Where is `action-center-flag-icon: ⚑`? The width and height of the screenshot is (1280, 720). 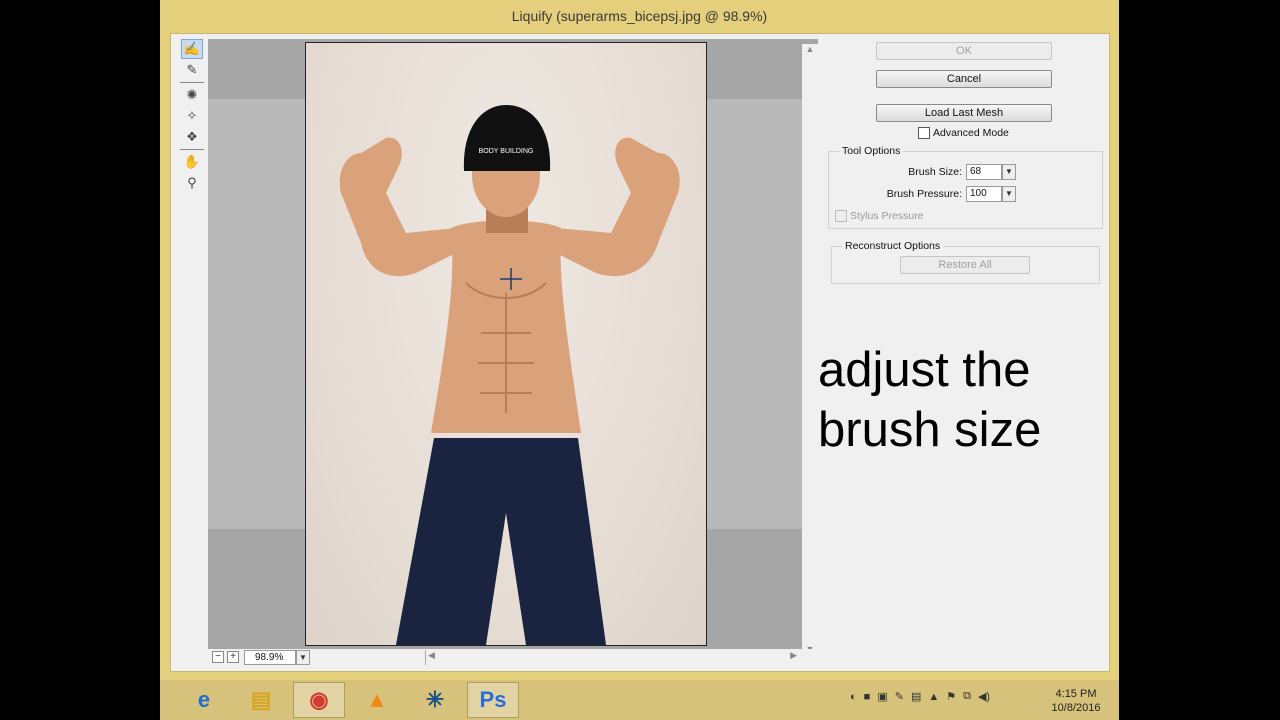
action-center-flag-icon: ⚑ is located at coordinates (951, 696).